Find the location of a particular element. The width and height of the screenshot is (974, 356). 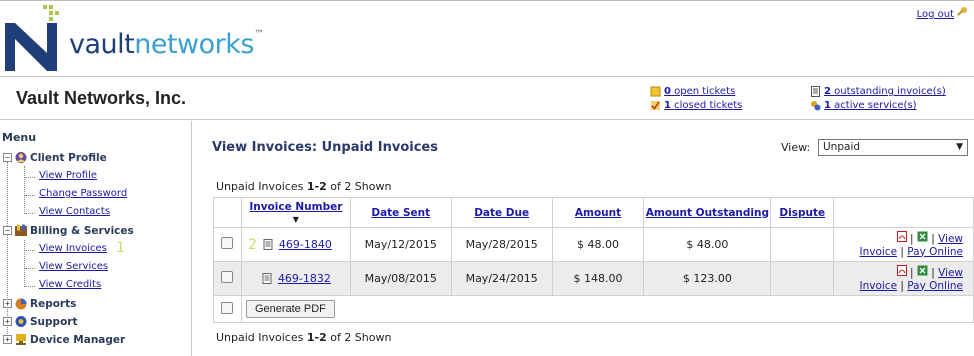

support-icon is located at coordinates (21, 321).